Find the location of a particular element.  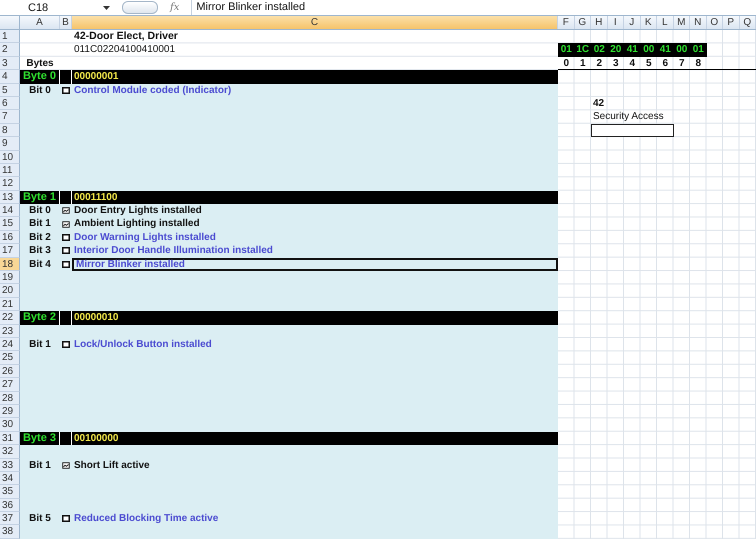

column-header: A is located at coordinates (40, 22).